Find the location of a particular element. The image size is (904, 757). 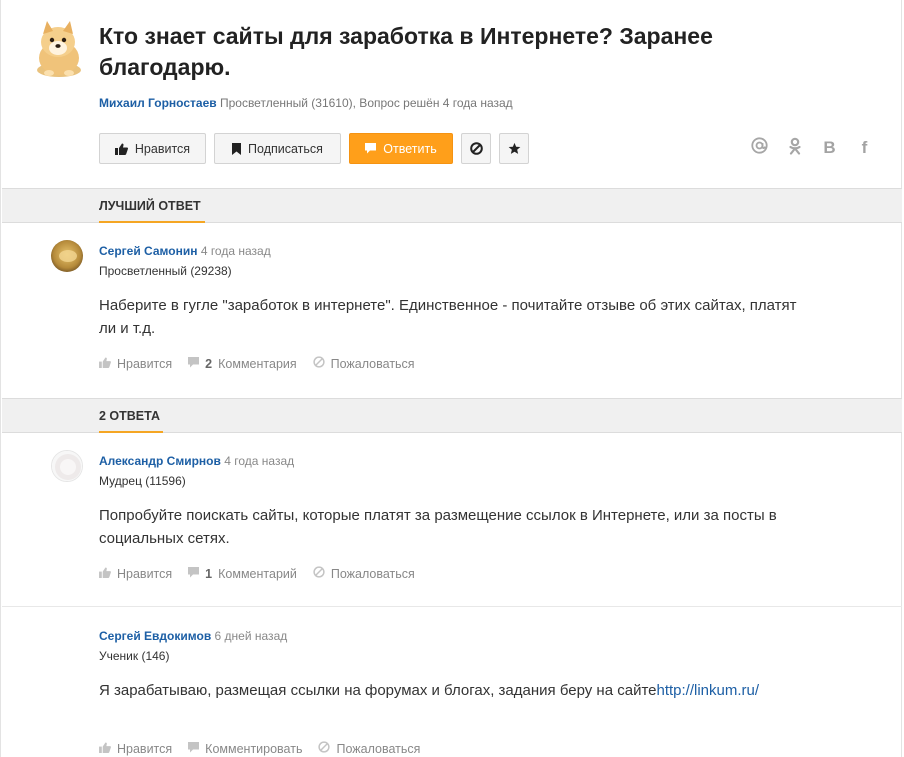

bookmark-icon is located at coordinates (237, 148).